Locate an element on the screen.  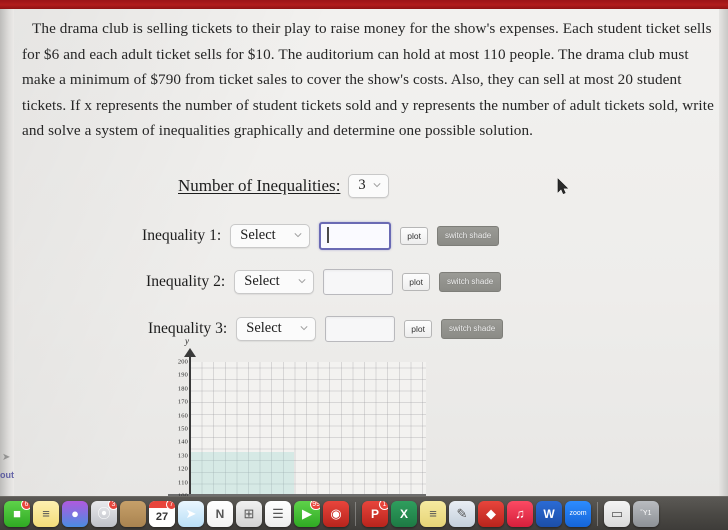
dock-icon-facetime: ▶ 99 is located at coordinates (307, 513).